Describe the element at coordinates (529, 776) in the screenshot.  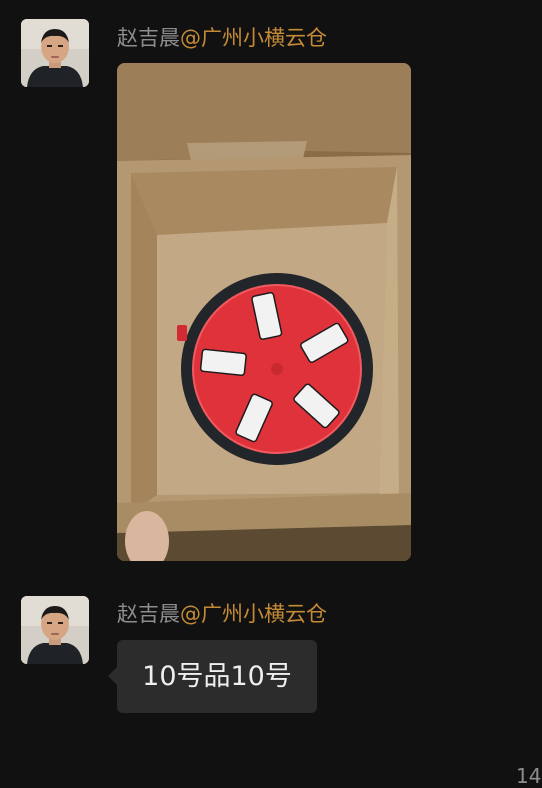
I see `timestamp: 14` at that location.